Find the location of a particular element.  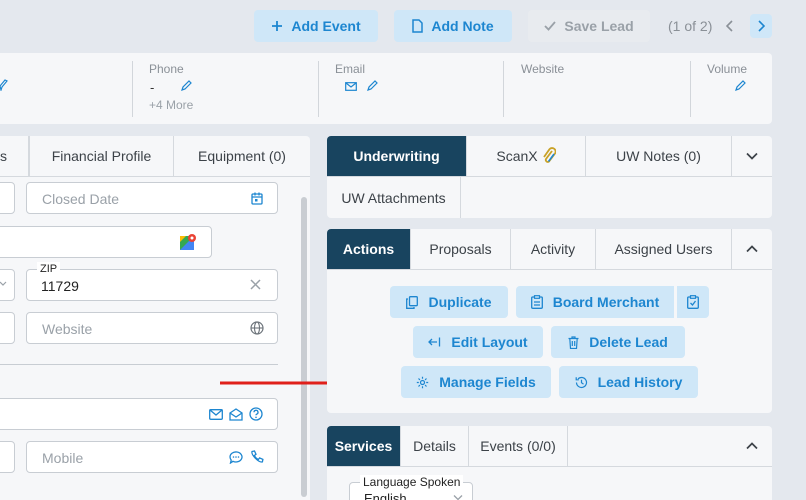

tab-assigned-users: Assigned Users is located at coordinates (664, 249).